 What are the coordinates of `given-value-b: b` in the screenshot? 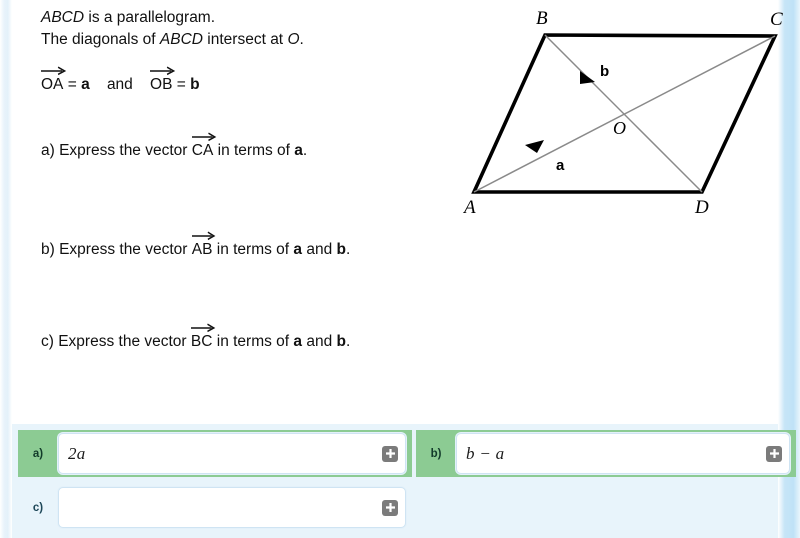 It's located at (195, 84).